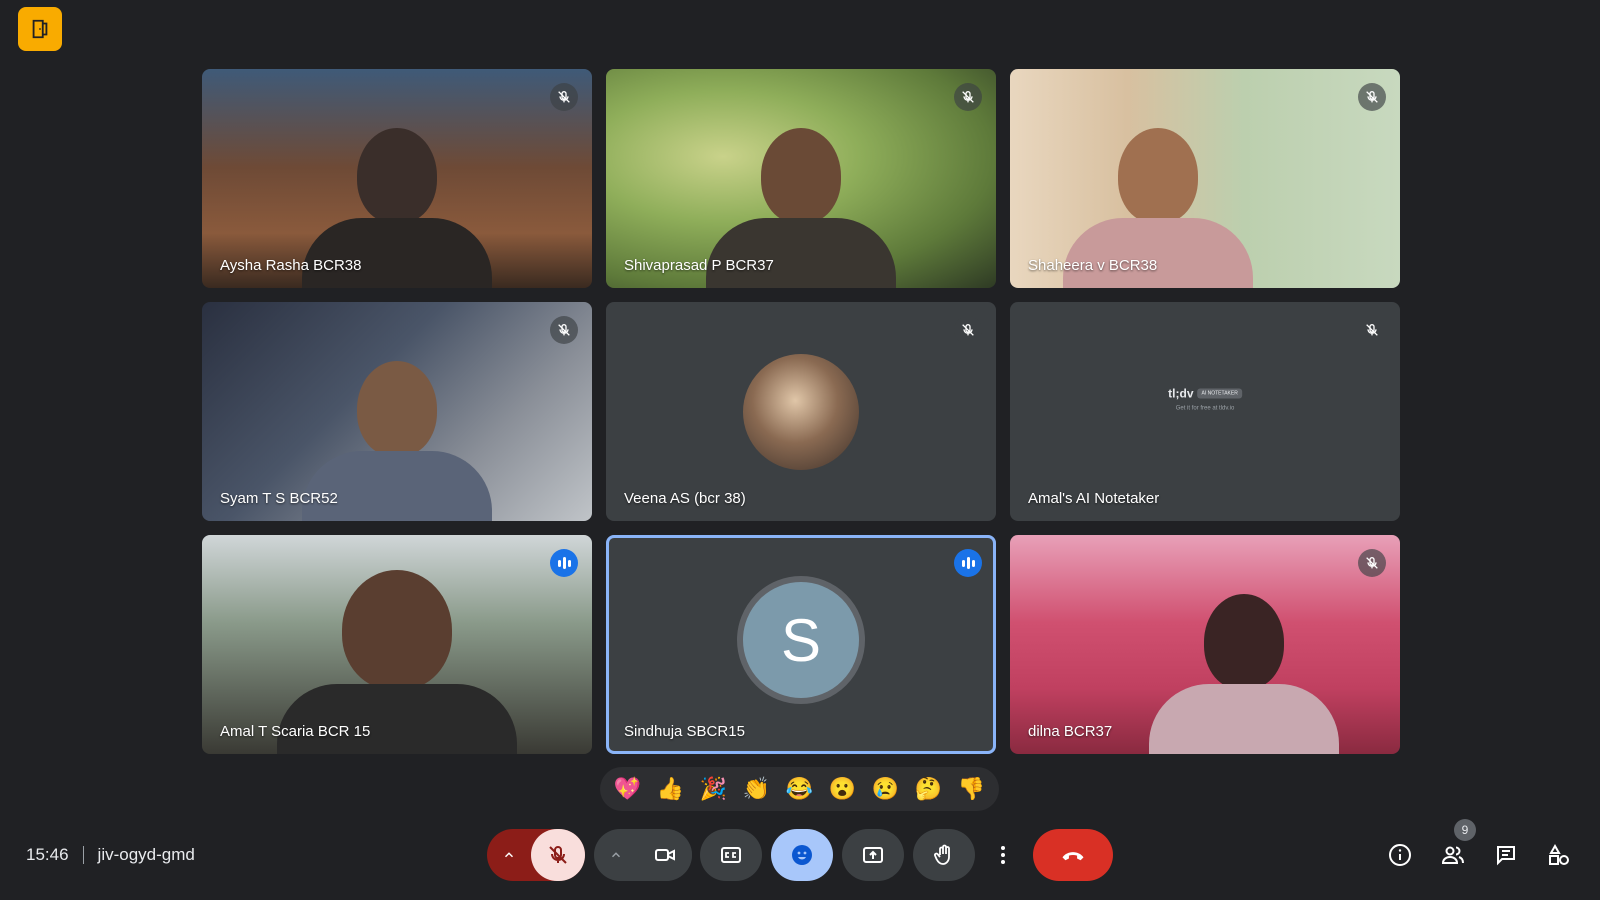 This screenshot has width=1600, height=900. I want to click on reactions-bar: 💖 👍 🎉 👏 😂 😮 😢 🤔 👎, so click(799, 789).